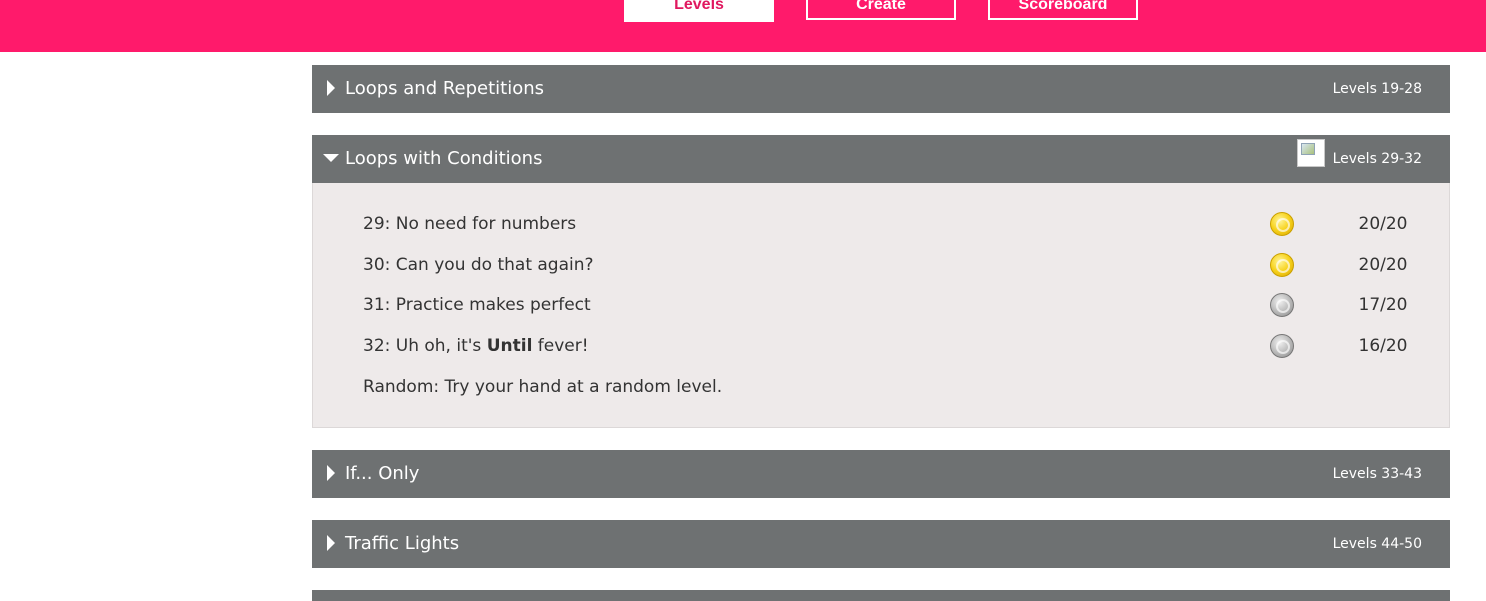 The width and height of the screenshot is (1486, 601). Describe the element at coordinates (1311, 153) in the screenshot. I see `broken-image-icon` at that location.